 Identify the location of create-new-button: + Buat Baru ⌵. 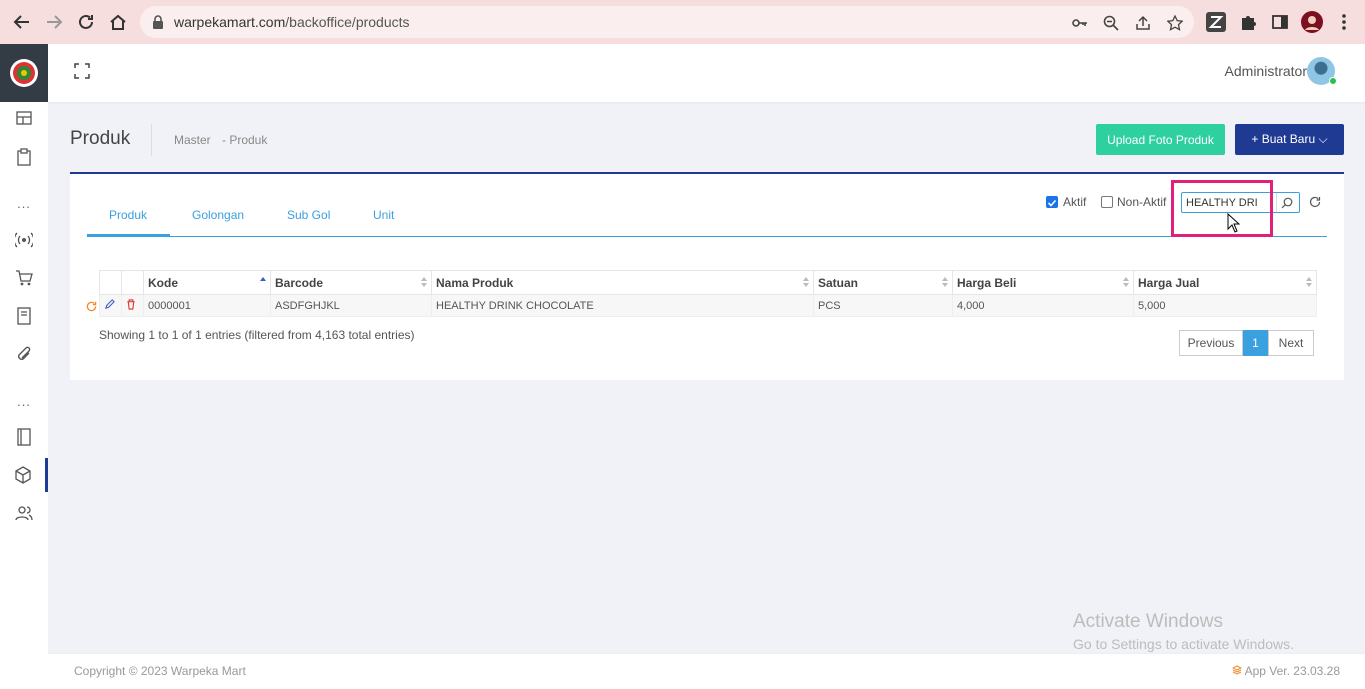
(1289, 139).